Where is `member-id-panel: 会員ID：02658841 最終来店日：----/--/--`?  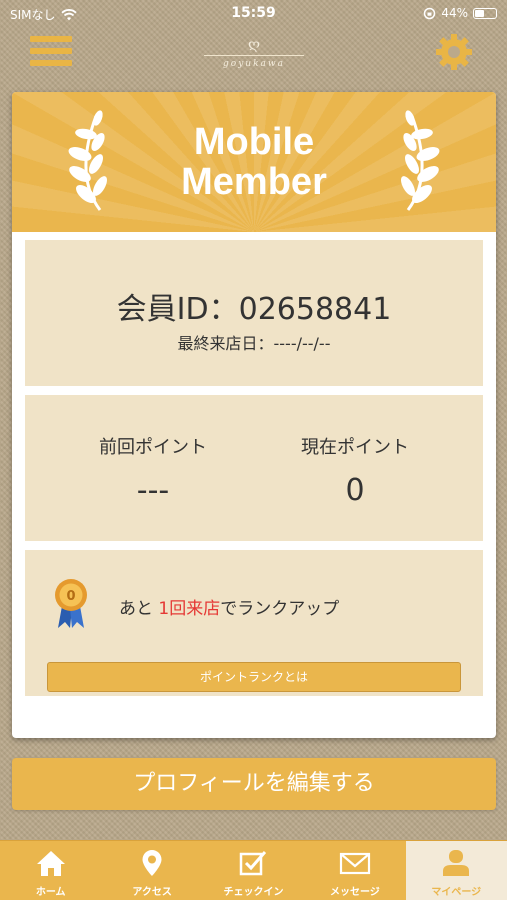 member-id-panel: 会員ID：02658841 最終来店日：----/--/-- is located at coordinates (254, 313).